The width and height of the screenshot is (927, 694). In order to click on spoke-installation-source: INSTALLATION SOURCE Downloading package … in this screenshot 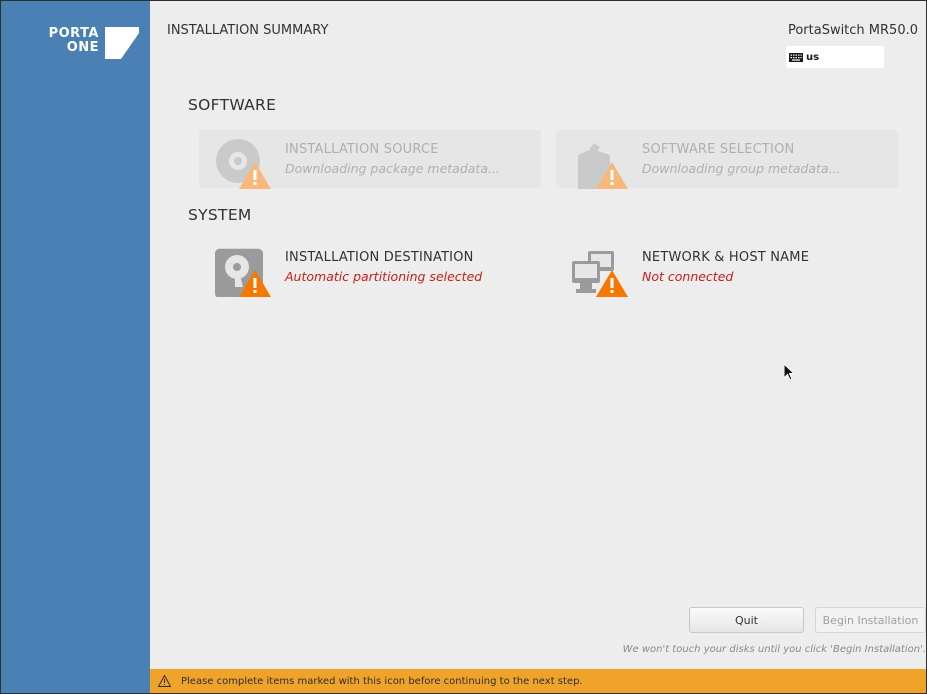, I will do `click(370, 159)`.